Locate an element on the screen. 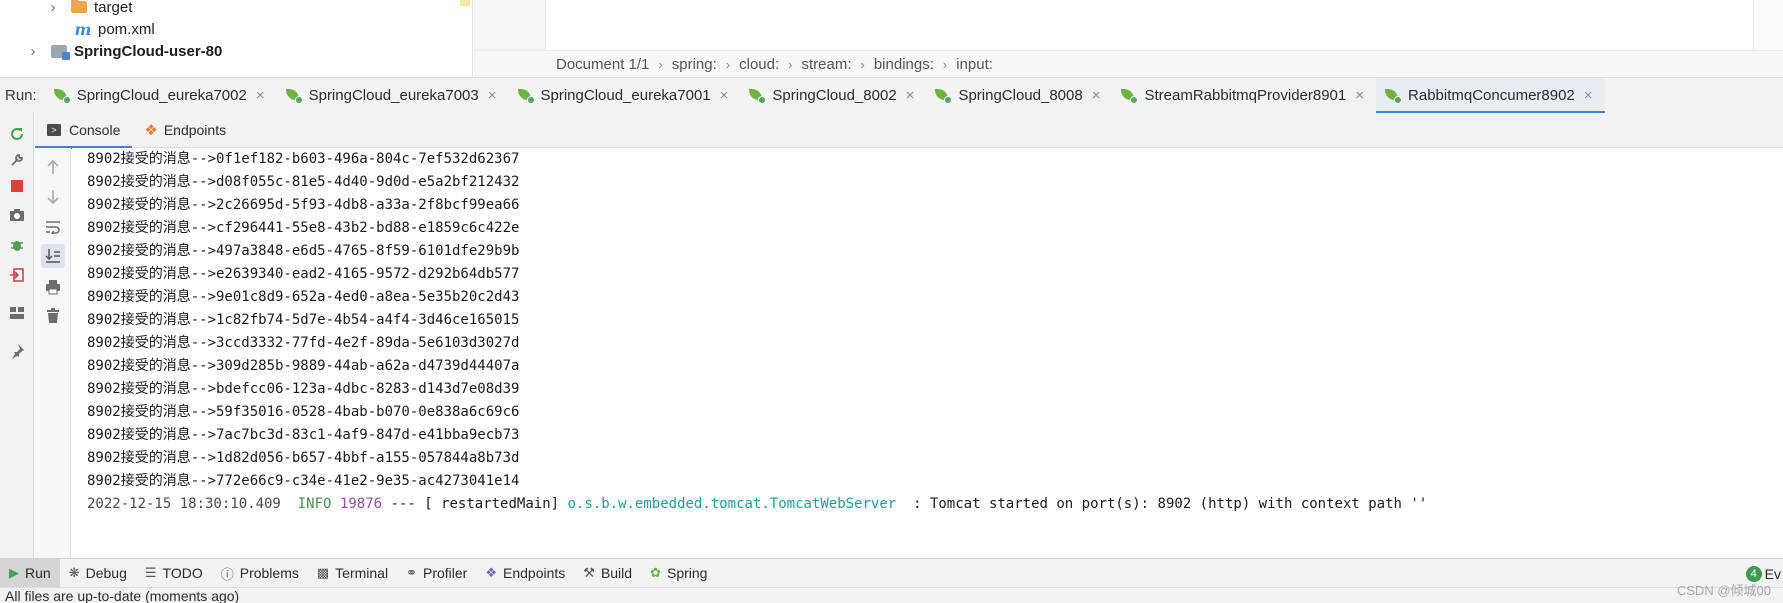 This screenshot has width=1783, height=603. run-tab-consumer8902: RabbitmqConcumer8902 × is located at coordinates (1490, 95).